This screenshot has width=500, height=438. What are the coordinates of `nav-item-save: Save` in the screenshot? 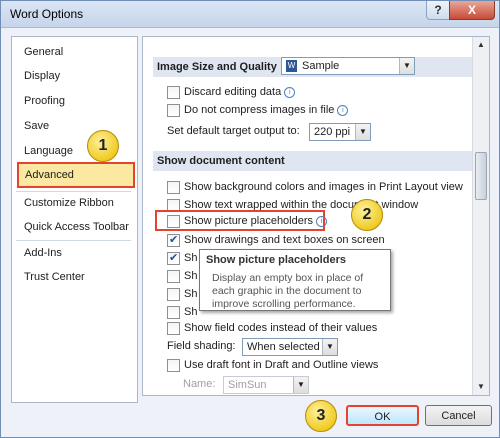 It's located at (73, 126).